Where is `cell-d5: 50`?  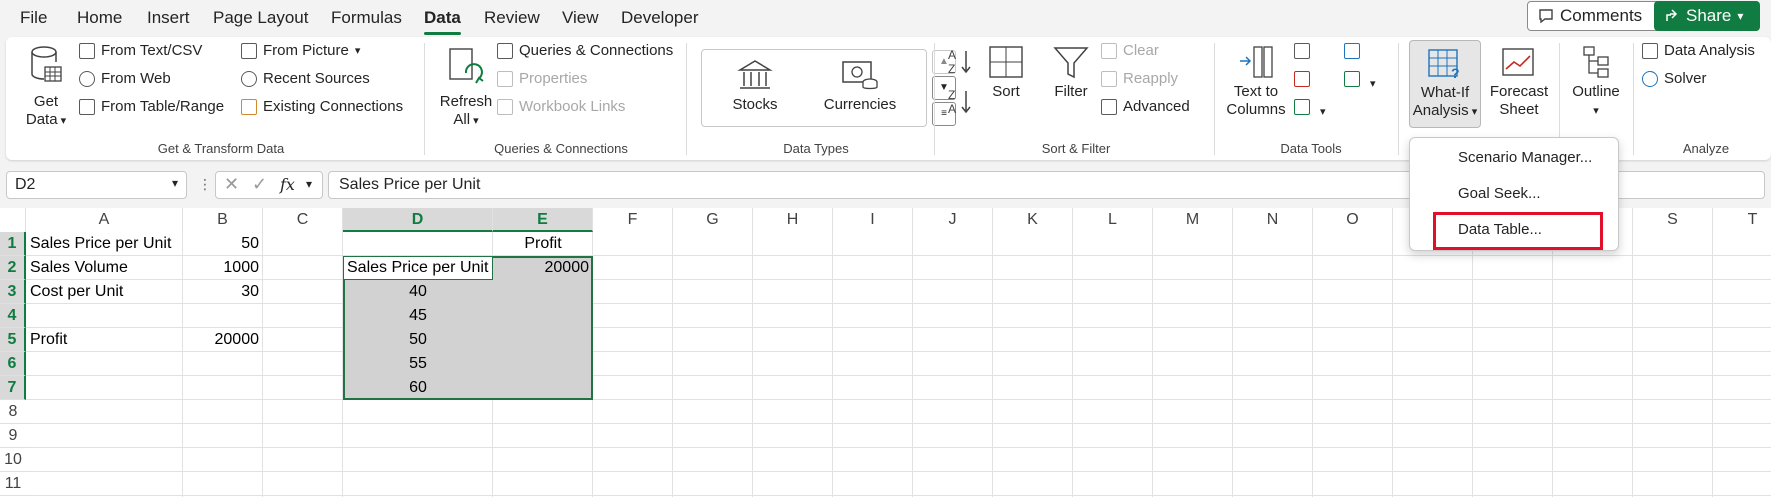
cell-d5: 50 is located at coordinates (418, 339).